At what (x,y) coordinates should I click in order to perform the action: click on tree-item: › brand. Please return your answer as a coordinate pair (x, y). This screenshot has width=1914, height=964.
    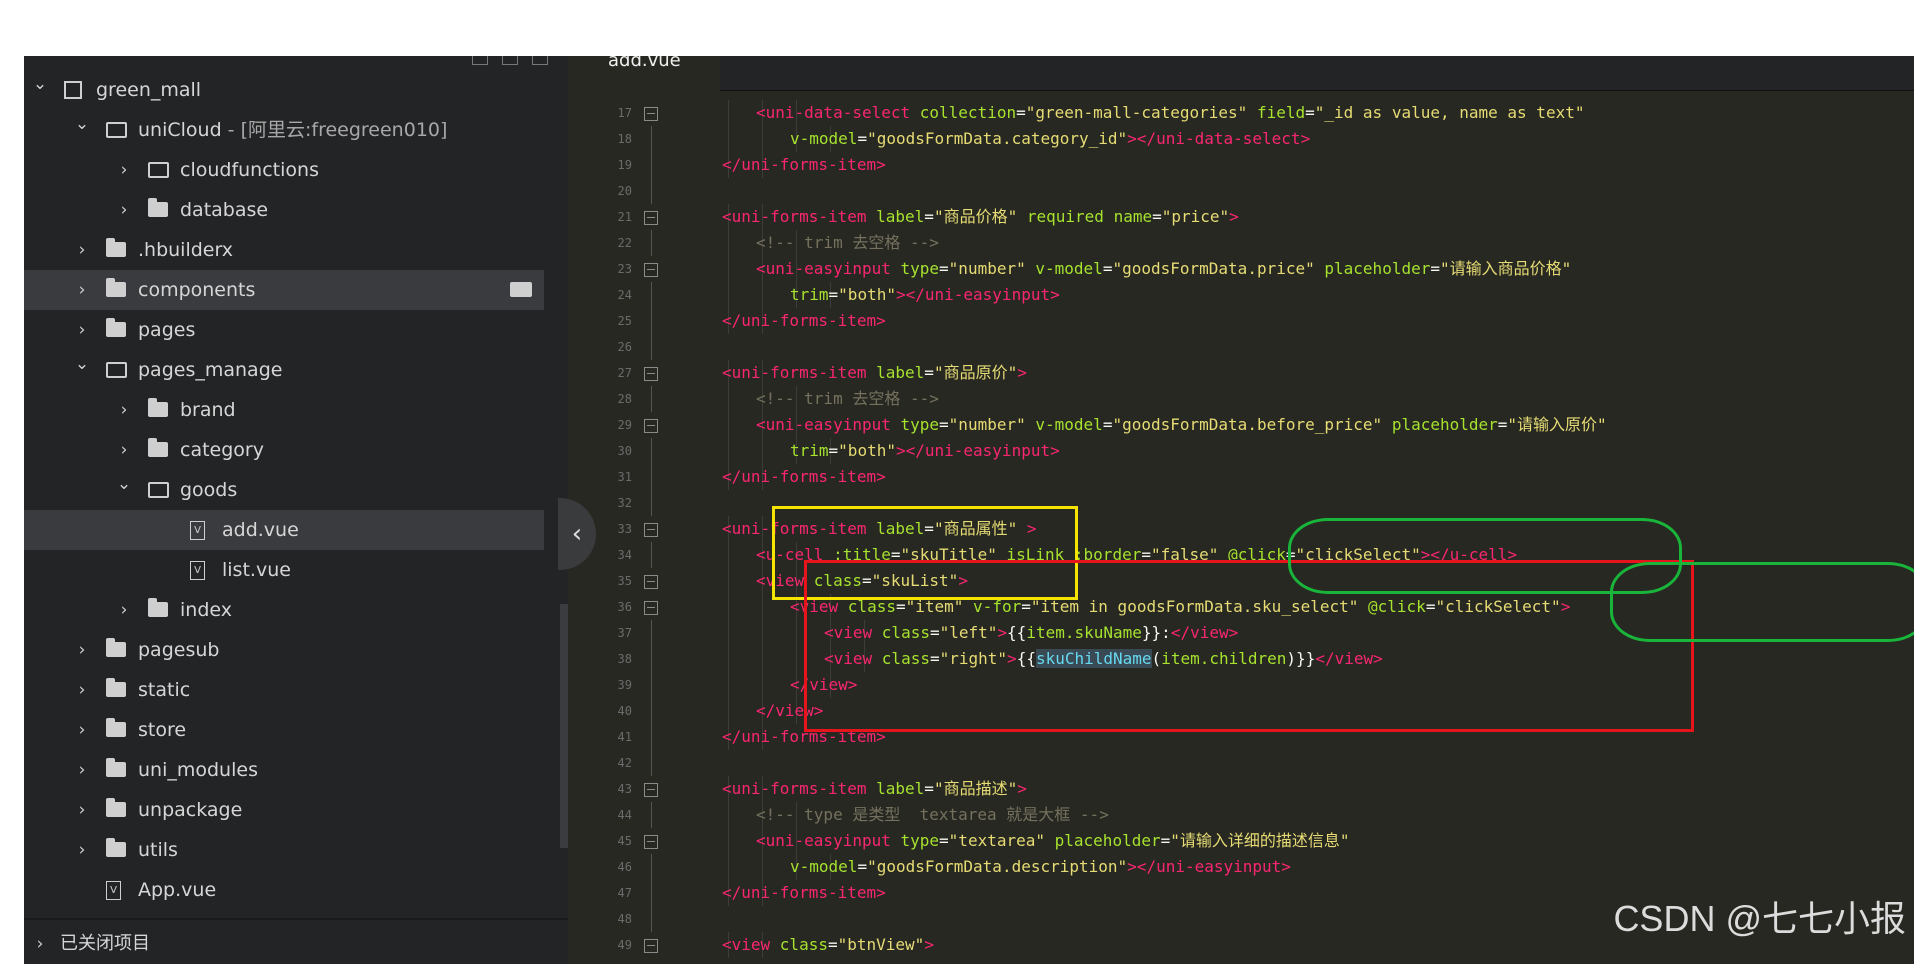
    Looking at the image, I should click on (284, 410).